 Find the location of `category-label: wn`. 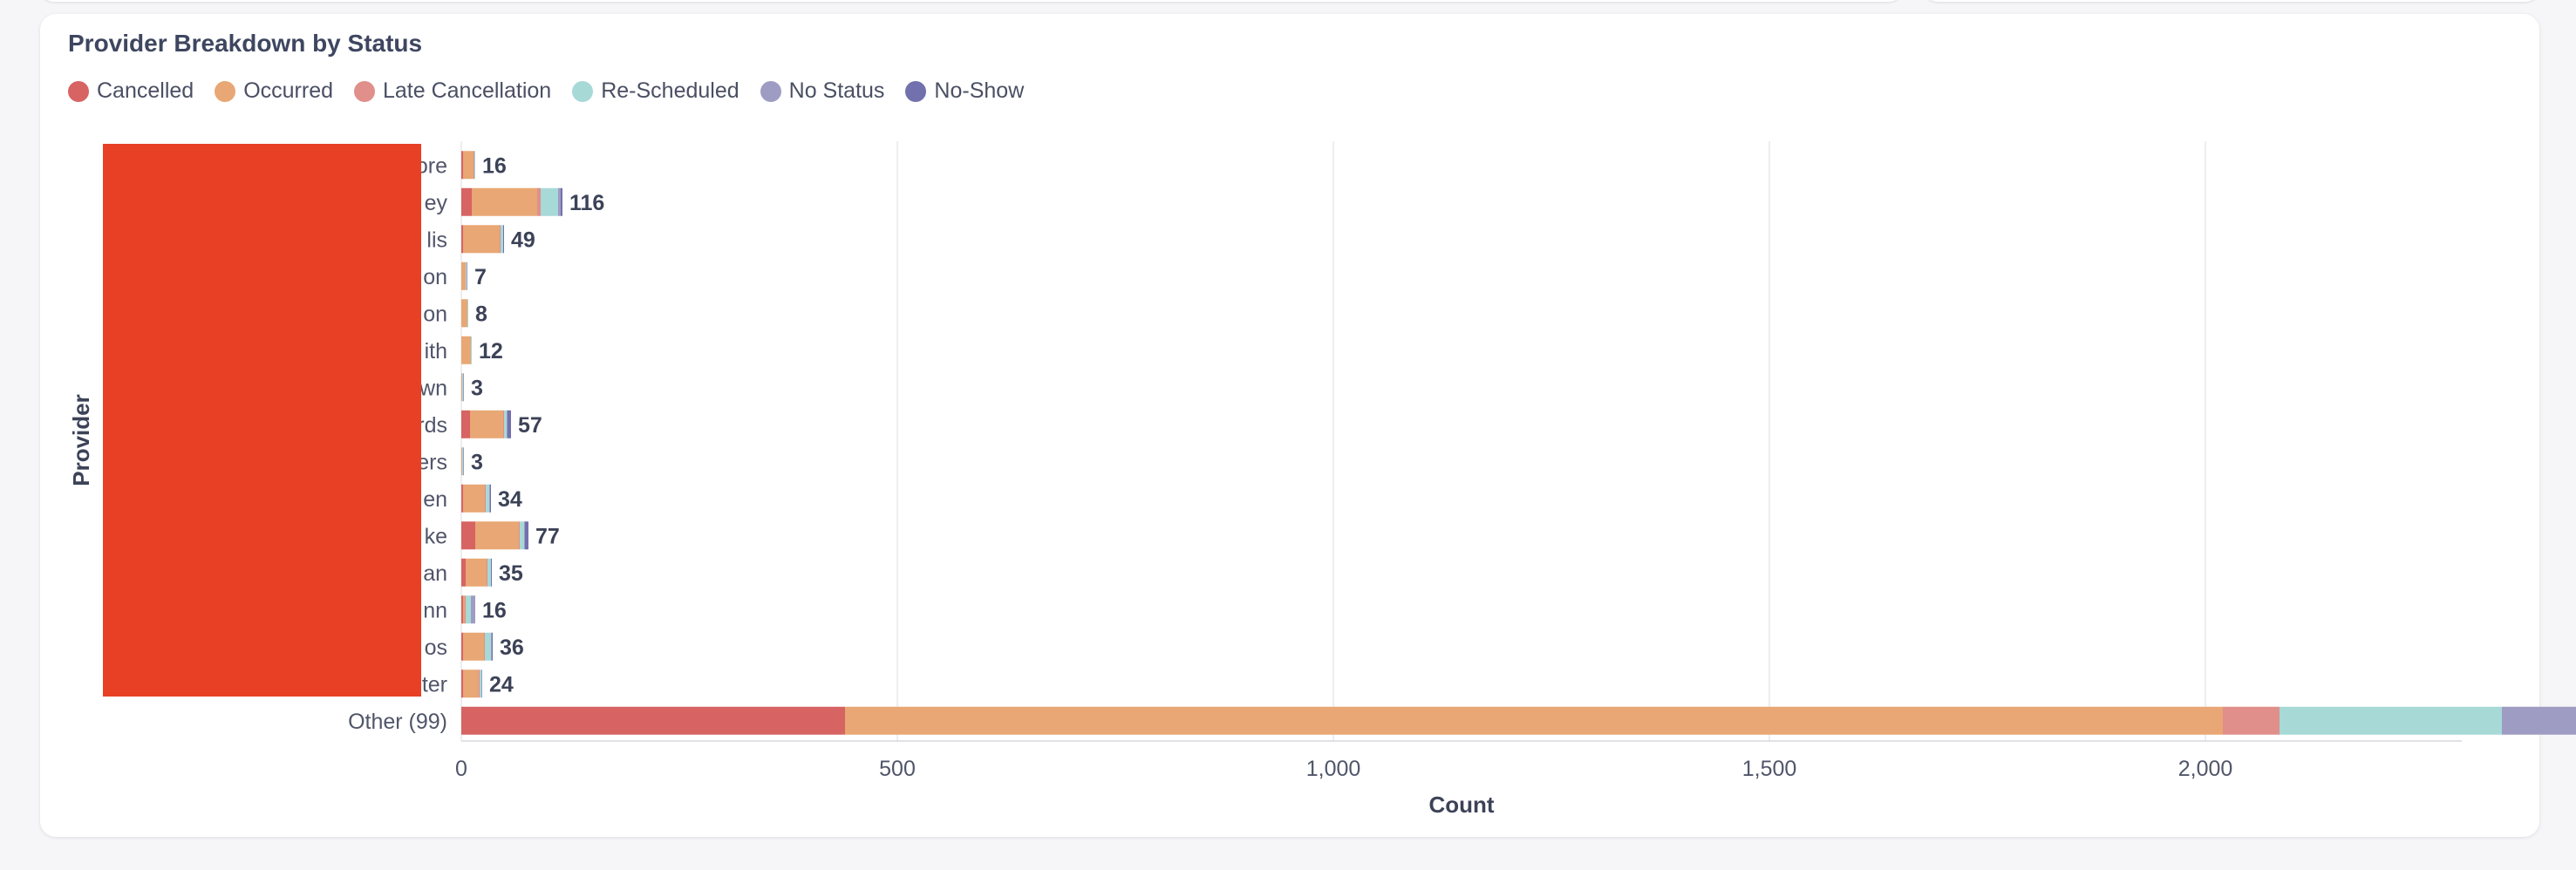

category-label: wn is located at coordinates (433, 388).